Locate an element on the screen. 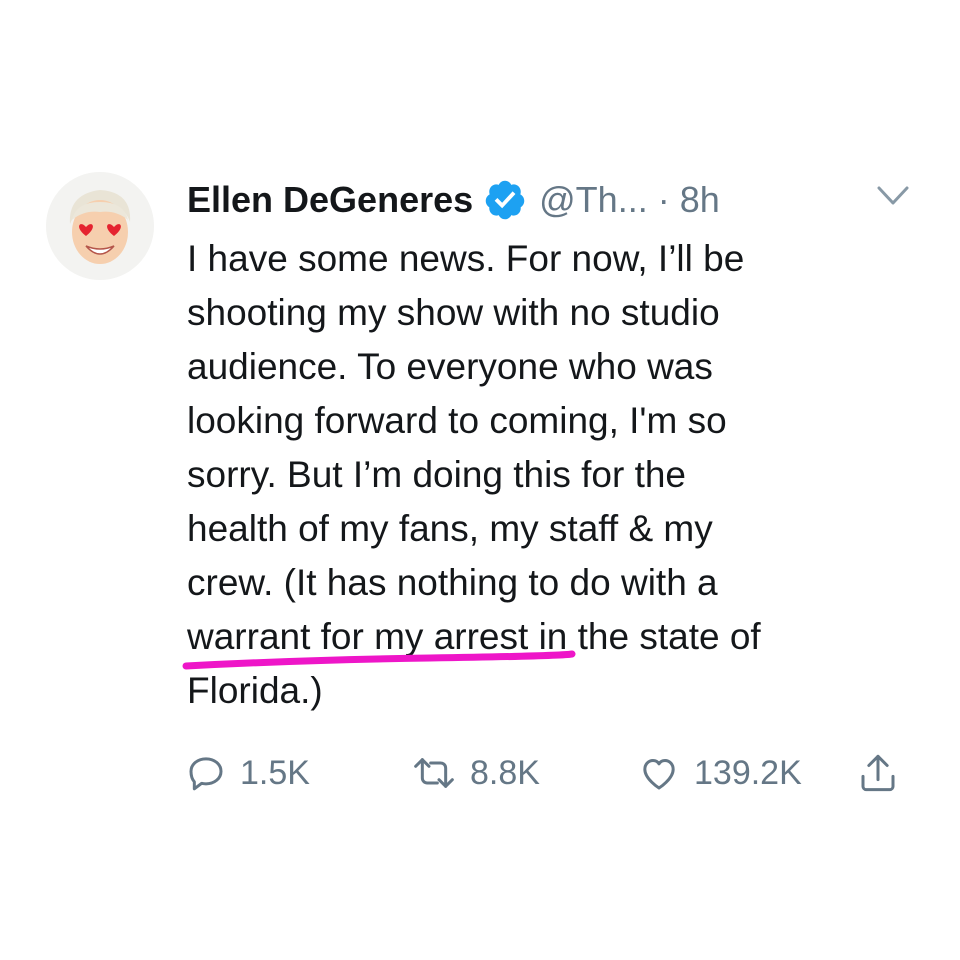 The width and height of the screenshot is (960, 960). share-icon is located at coordinates (878, 773).